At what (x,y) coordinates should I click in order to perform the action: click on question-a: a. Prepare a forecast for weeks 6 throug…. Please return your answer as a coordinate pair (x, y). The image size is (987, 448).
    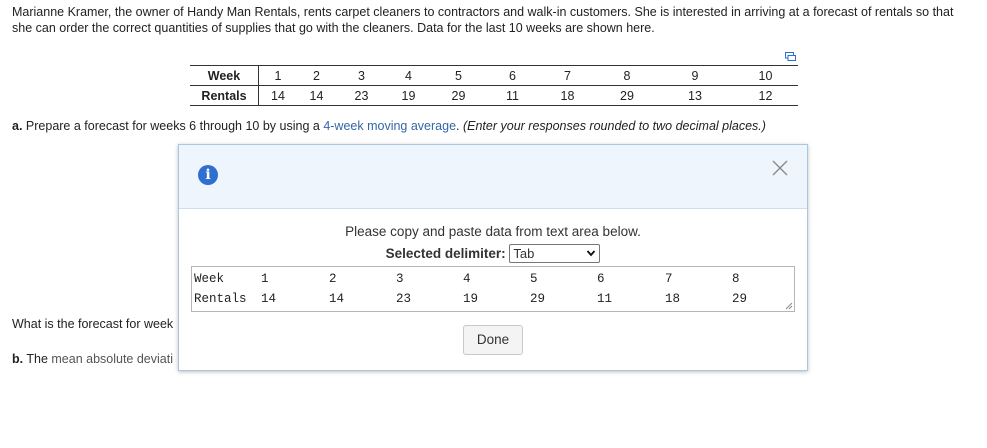
    Looking at the image, I should click on (389, 126).